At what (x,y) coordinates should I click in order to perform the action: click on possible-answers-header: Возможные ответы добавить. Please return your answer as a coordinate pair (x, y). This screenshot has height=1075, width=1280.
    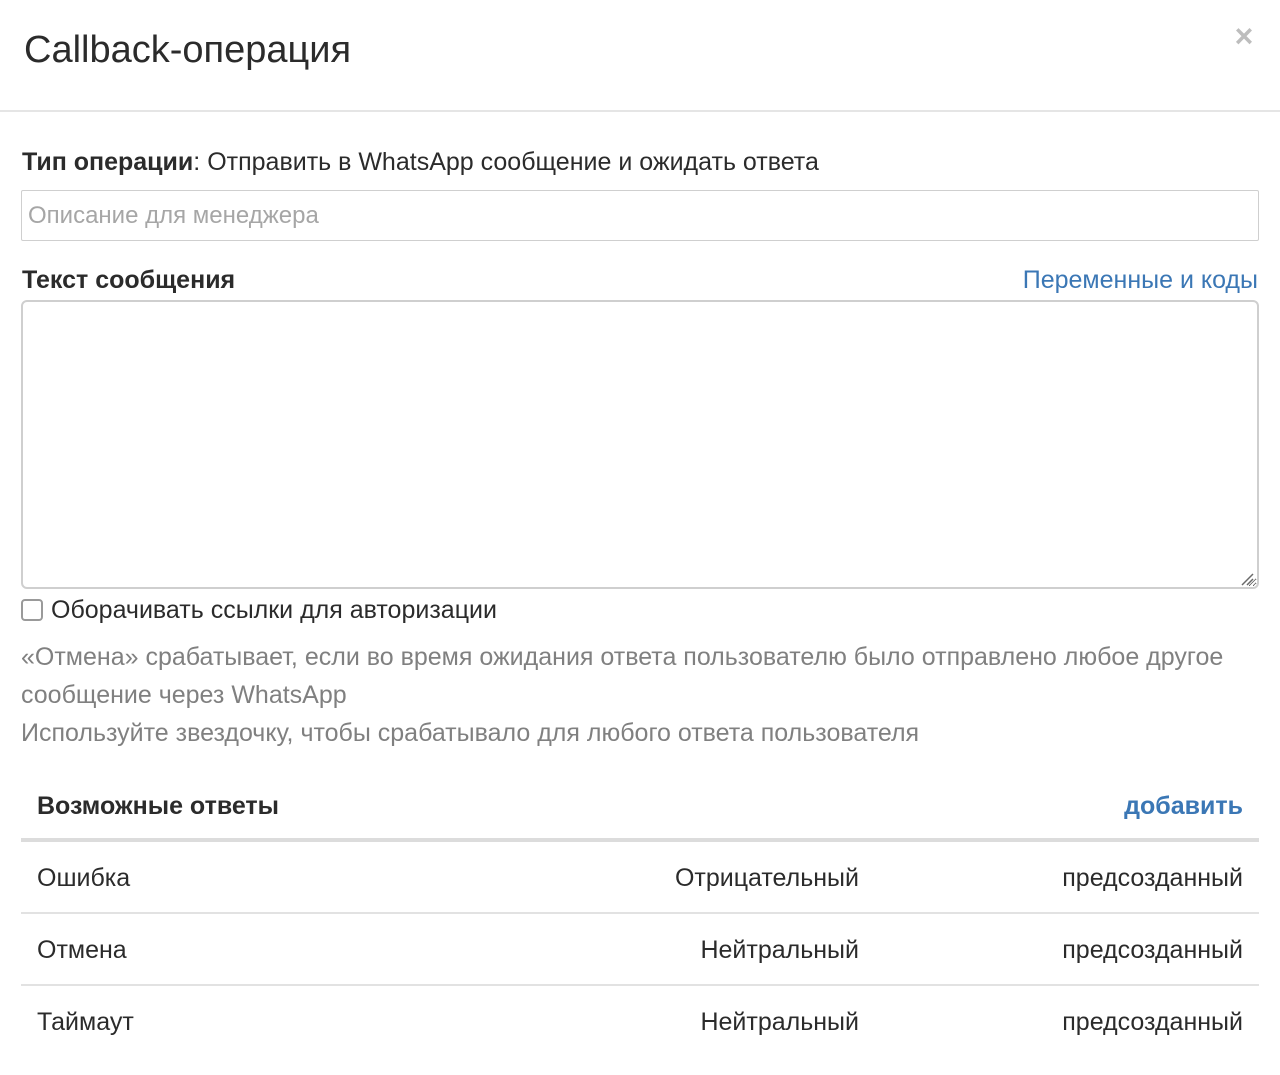
    Looking at the image, I should click on (640, 806).